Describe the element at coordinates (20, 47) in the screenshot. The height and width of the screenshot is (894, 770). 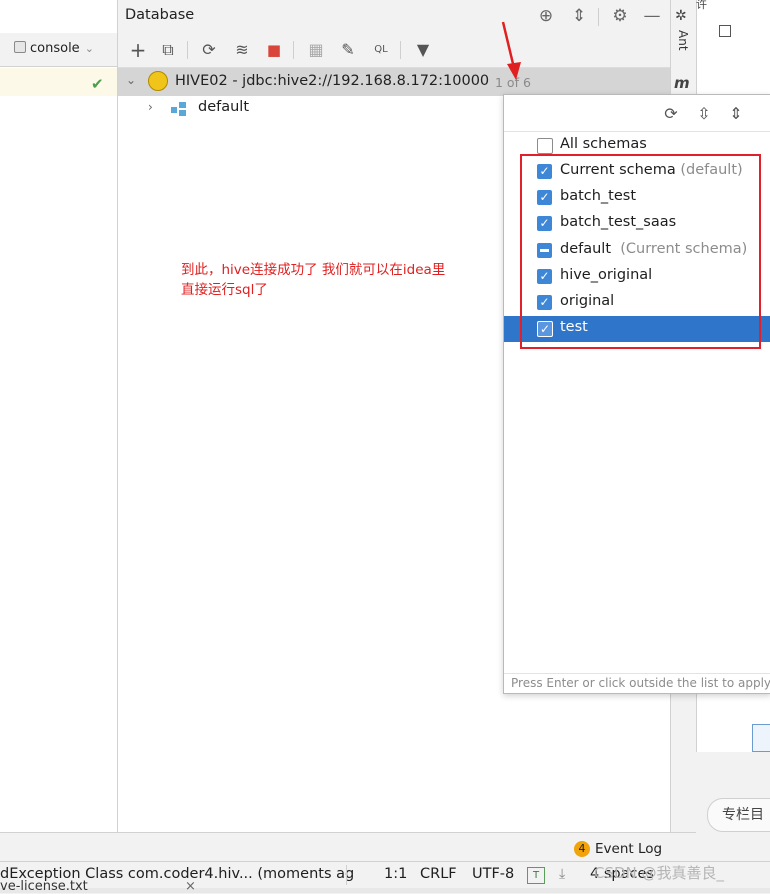
I see `console-icon` at that location.